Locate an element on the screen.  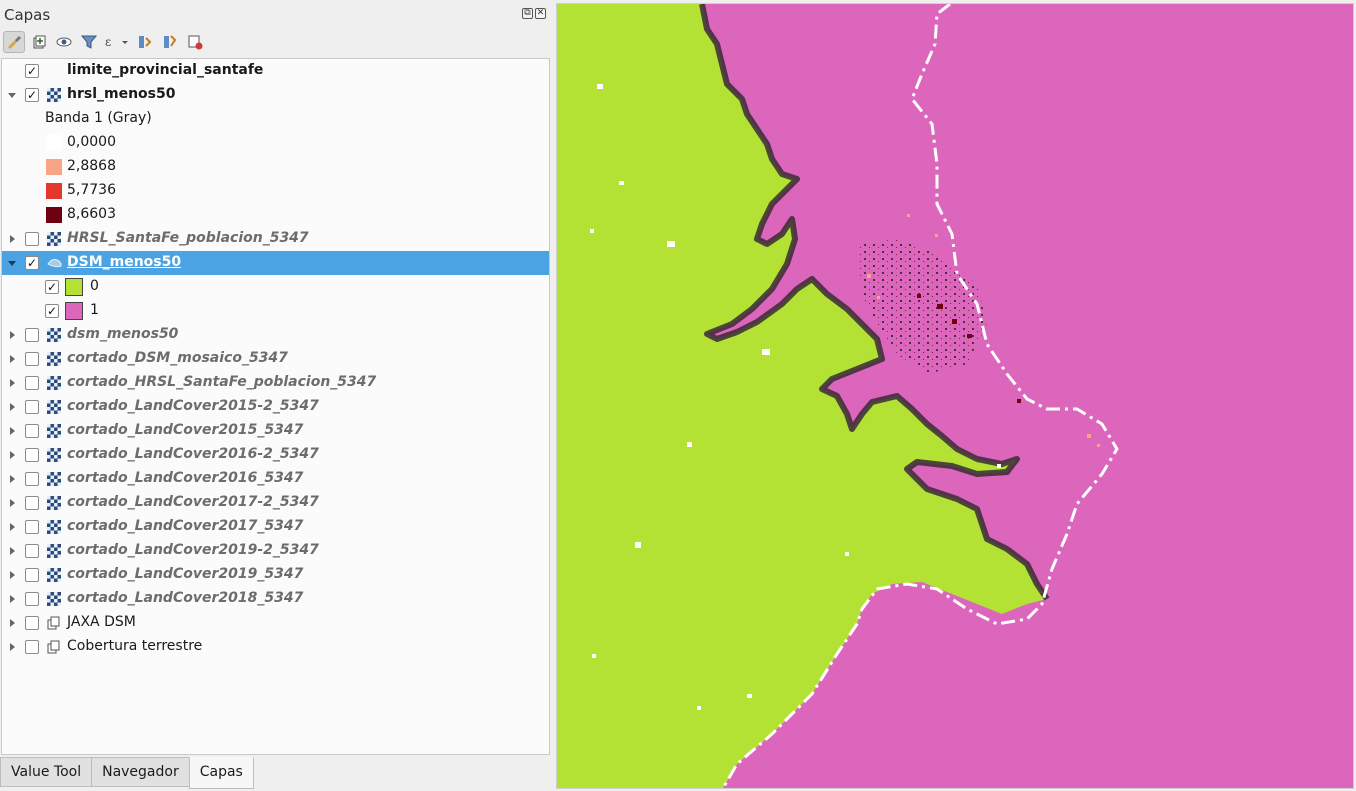
layer-name: Cobertura terrestre is located at coordinates (135, 646).